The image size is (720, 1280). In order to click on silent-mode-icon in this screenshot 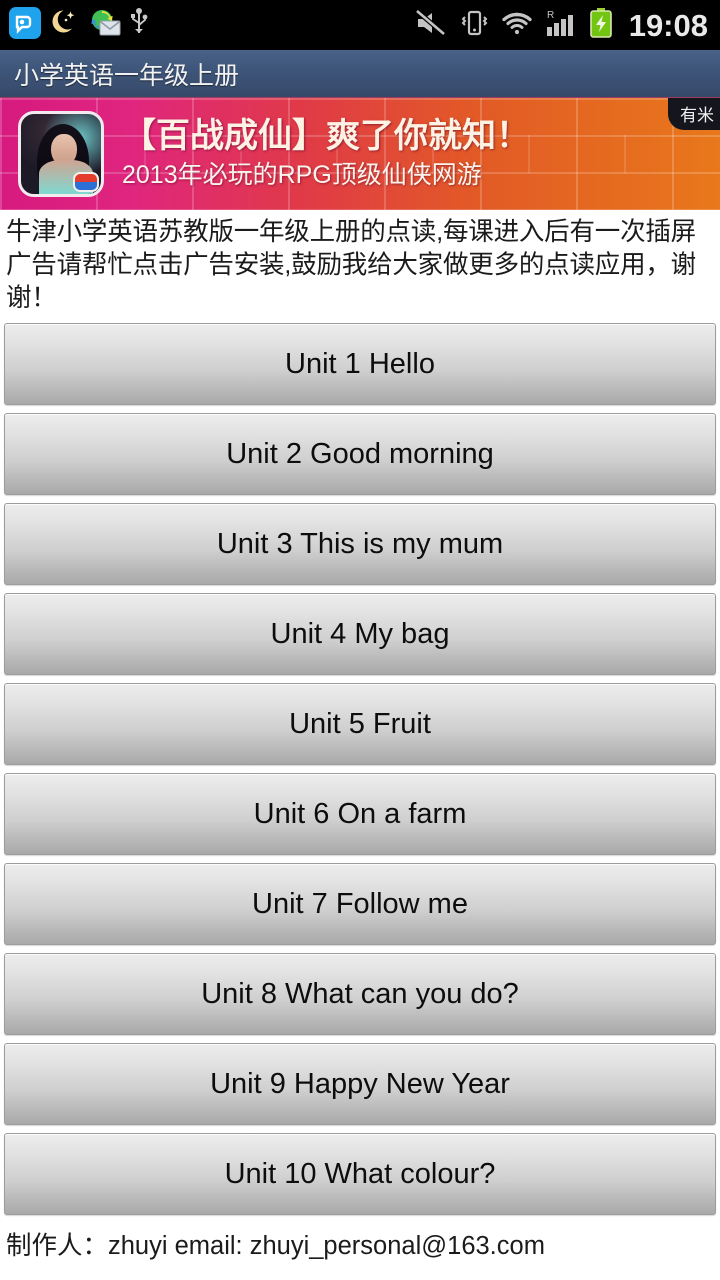, I will do `click(431, 25)`.